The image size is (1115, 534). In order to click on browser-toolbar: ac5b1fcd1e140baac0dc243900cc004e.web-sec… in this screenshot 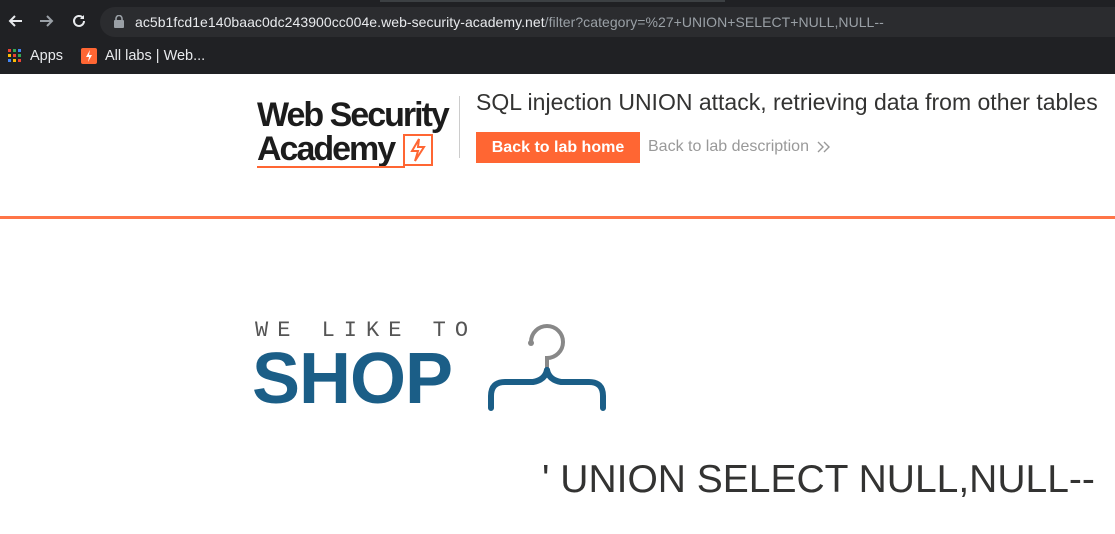, I will do `click(557, 21)`.